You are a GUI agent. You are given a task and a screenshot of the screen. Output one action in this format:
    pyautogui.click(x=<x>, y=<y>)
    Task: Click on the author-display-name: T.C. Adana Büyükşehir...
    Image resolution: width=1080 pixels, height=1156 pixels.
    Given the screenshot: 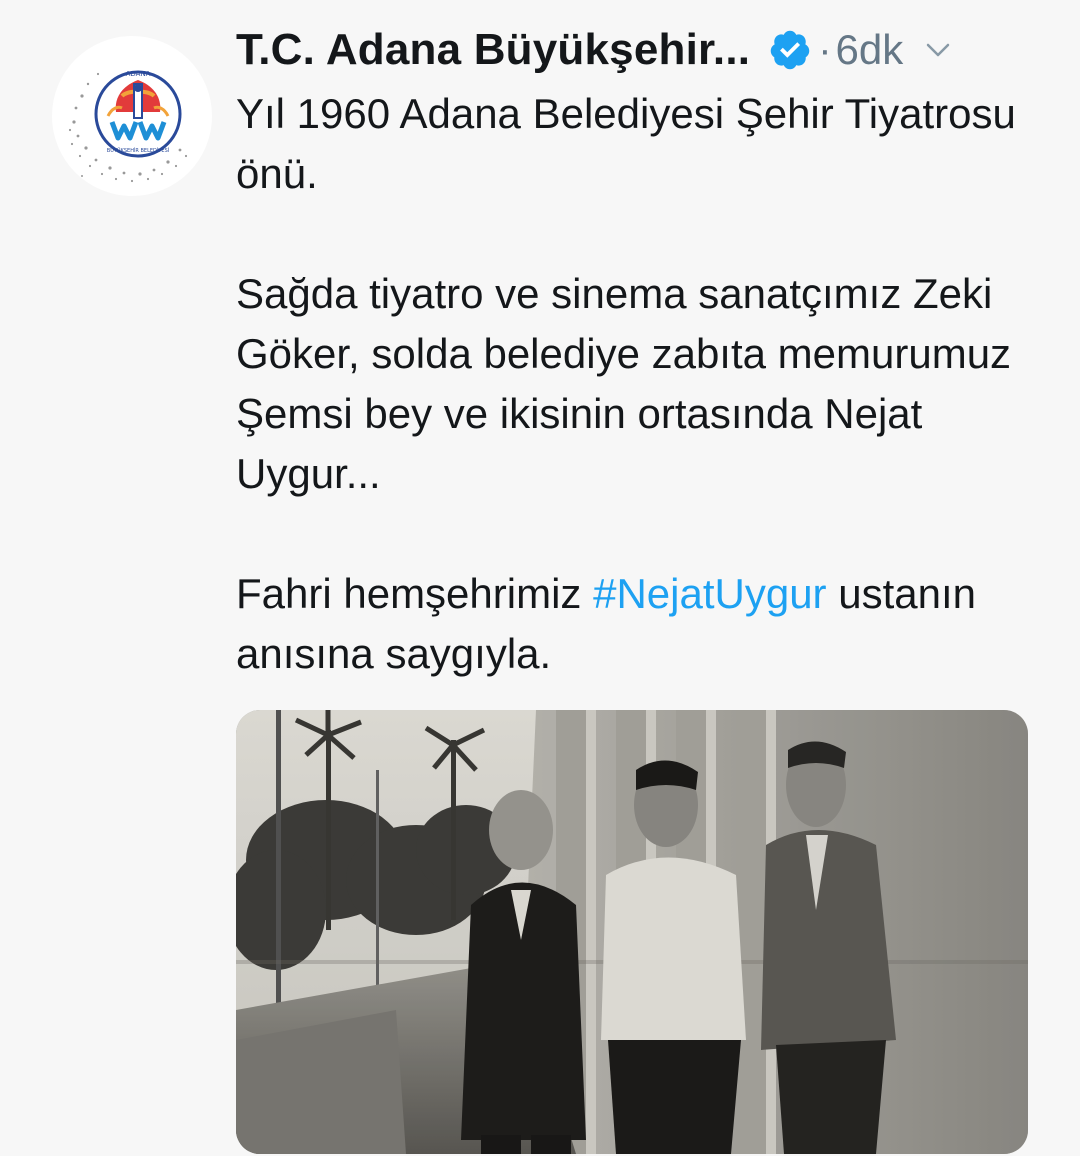 What is the action you would take?
    pyautogui.click(x=493, y=50)
    